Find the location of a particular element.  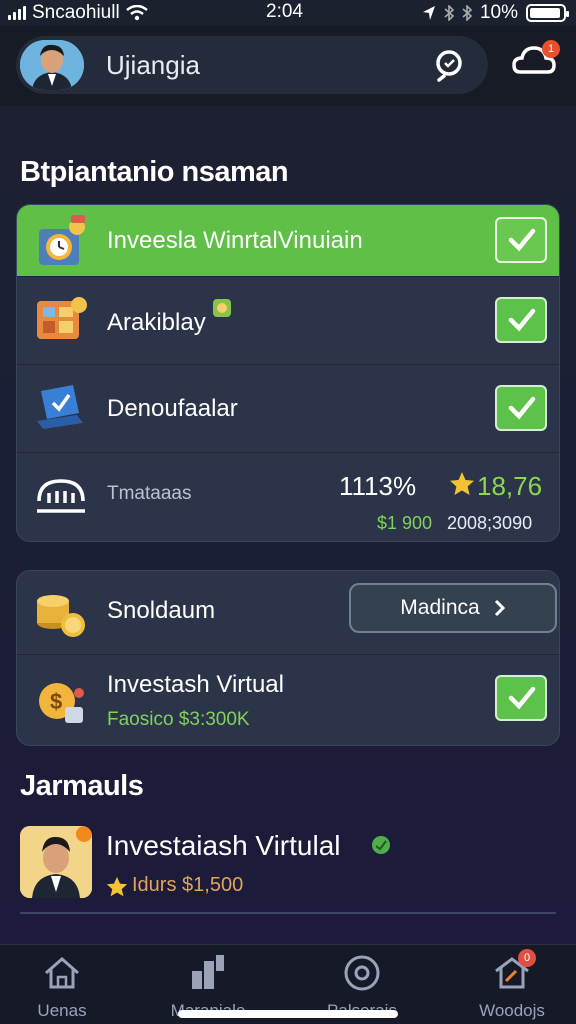

coin-icon is located at coordinates (222, 308).